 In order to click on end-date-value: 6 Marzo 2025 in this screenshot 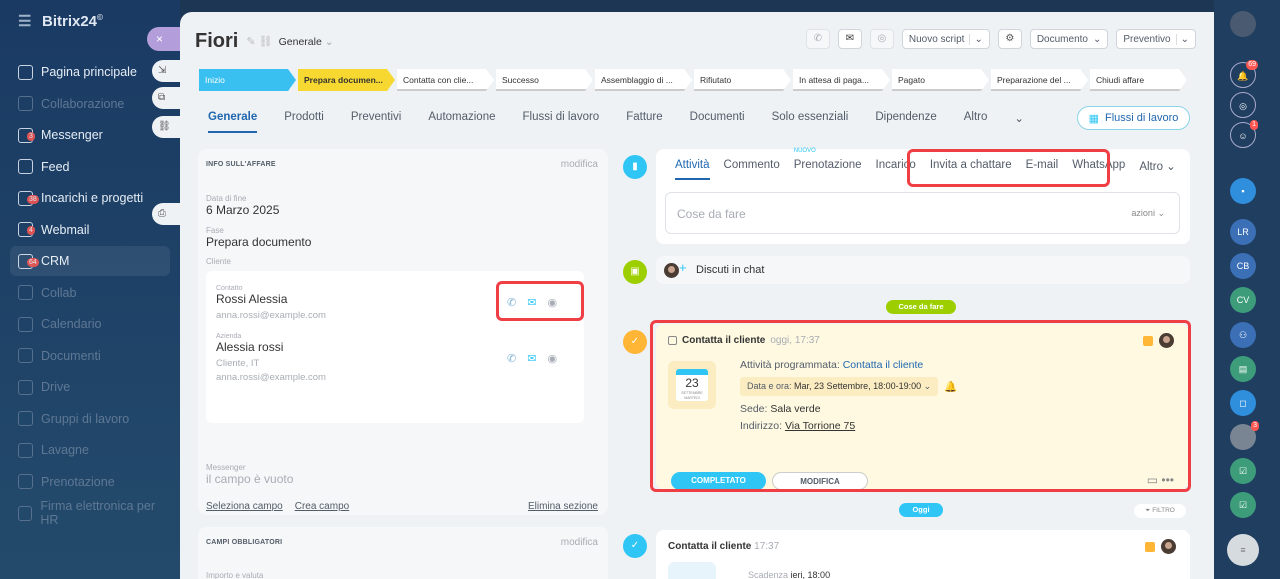, I will do `click(258, 210)`.